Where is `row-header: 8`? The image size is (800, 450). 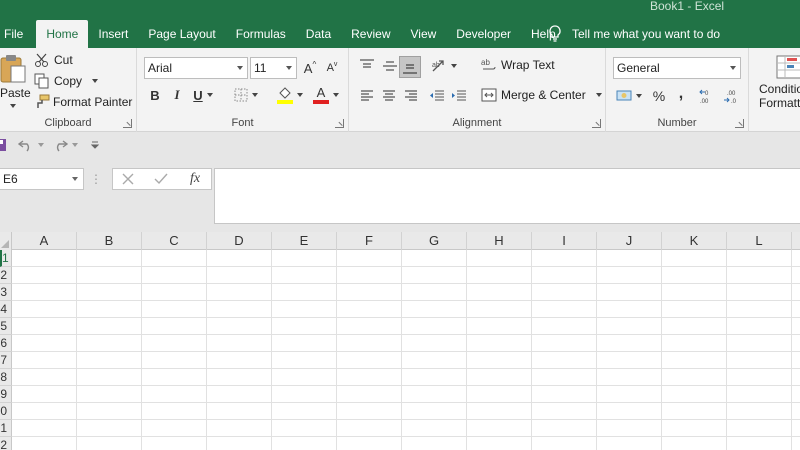 row-header: 8 is located at coordinates (6, 377).